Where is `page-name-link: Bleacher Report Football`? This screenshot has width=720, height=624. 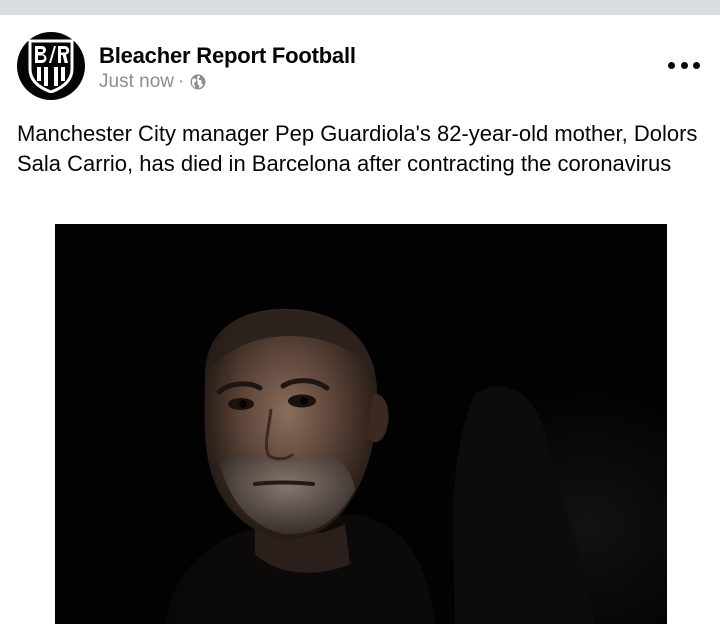 page-name-link: Bleacher Report Football is located at coordinates (227, 56).